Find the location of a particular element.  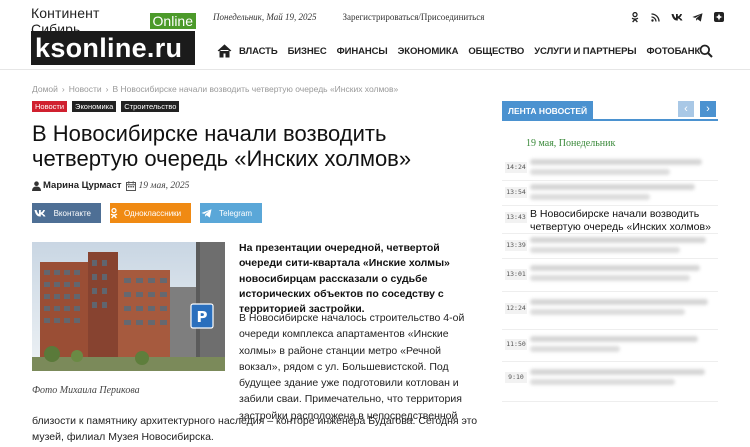

feed-item: 13:39 is located at coordinates (610, 246).